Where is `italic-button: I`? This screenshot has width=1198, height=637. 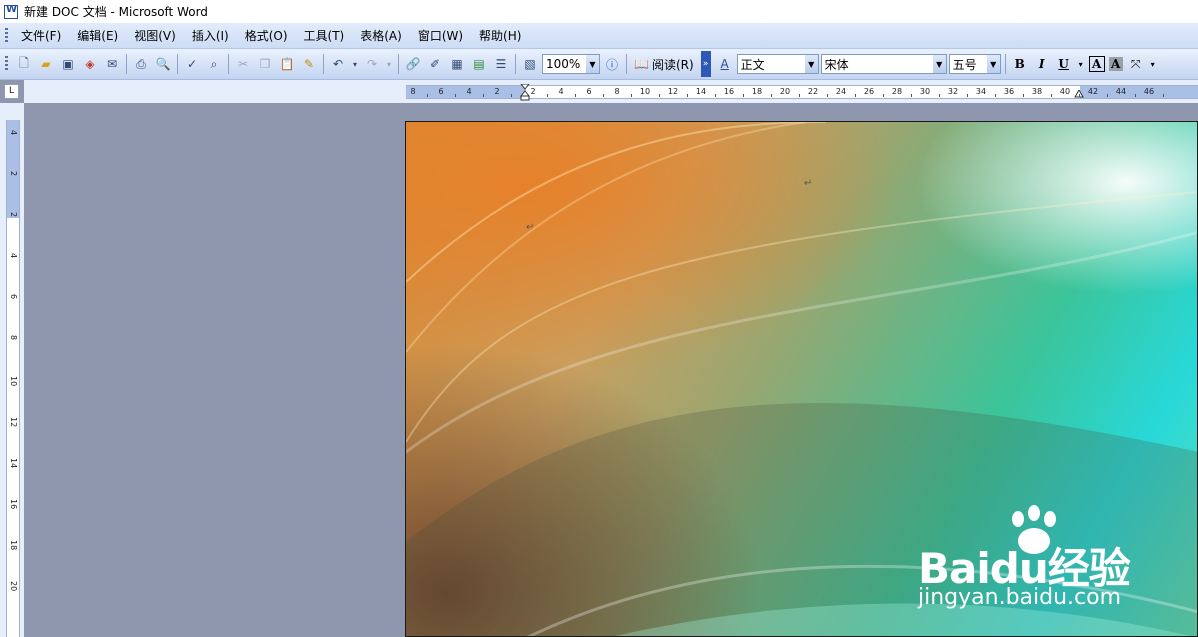
italic-button: I is located at coordinates (1042, 64).